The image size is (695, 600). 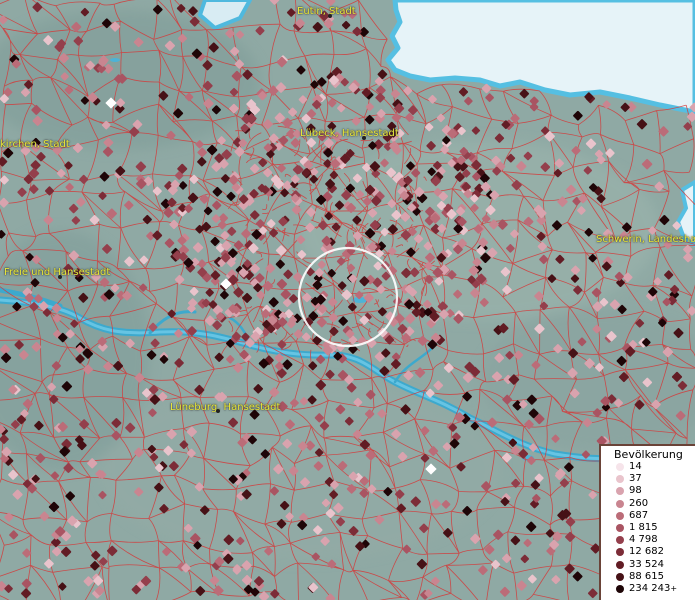 What do you see at coordinates (645, 239) in the screenshot?
I see `city-label-schwerin: Schwerin, Landeshau` at bounding box center [645, 239].